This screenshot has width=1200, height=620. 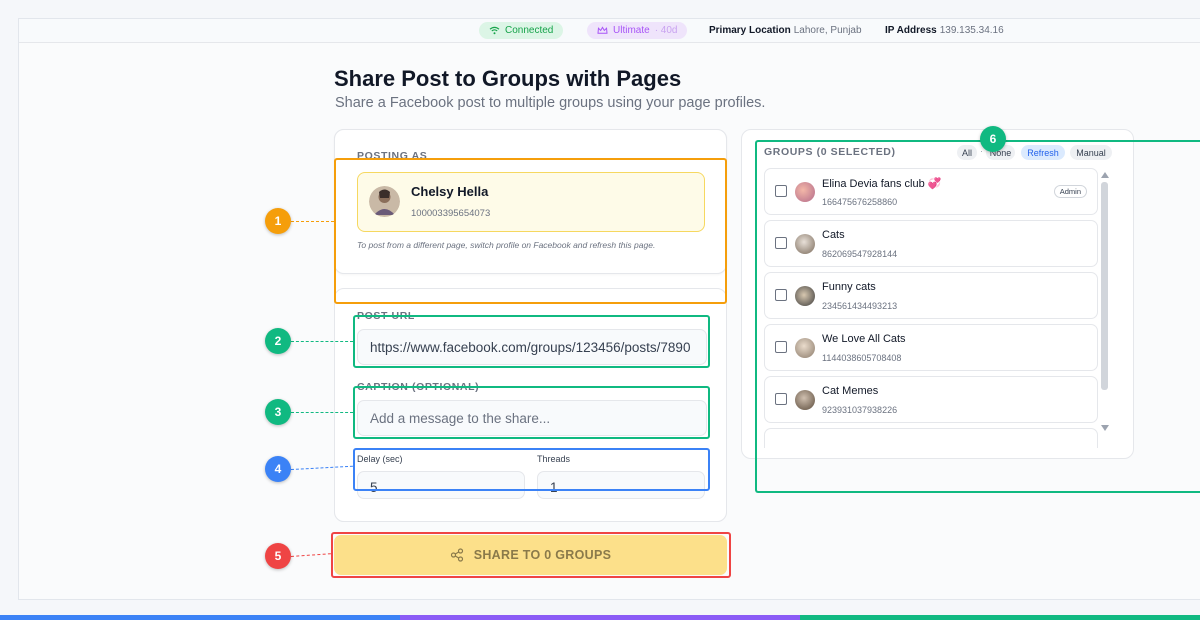 I want to click on wifi-icon, so click(x=494, y=30).